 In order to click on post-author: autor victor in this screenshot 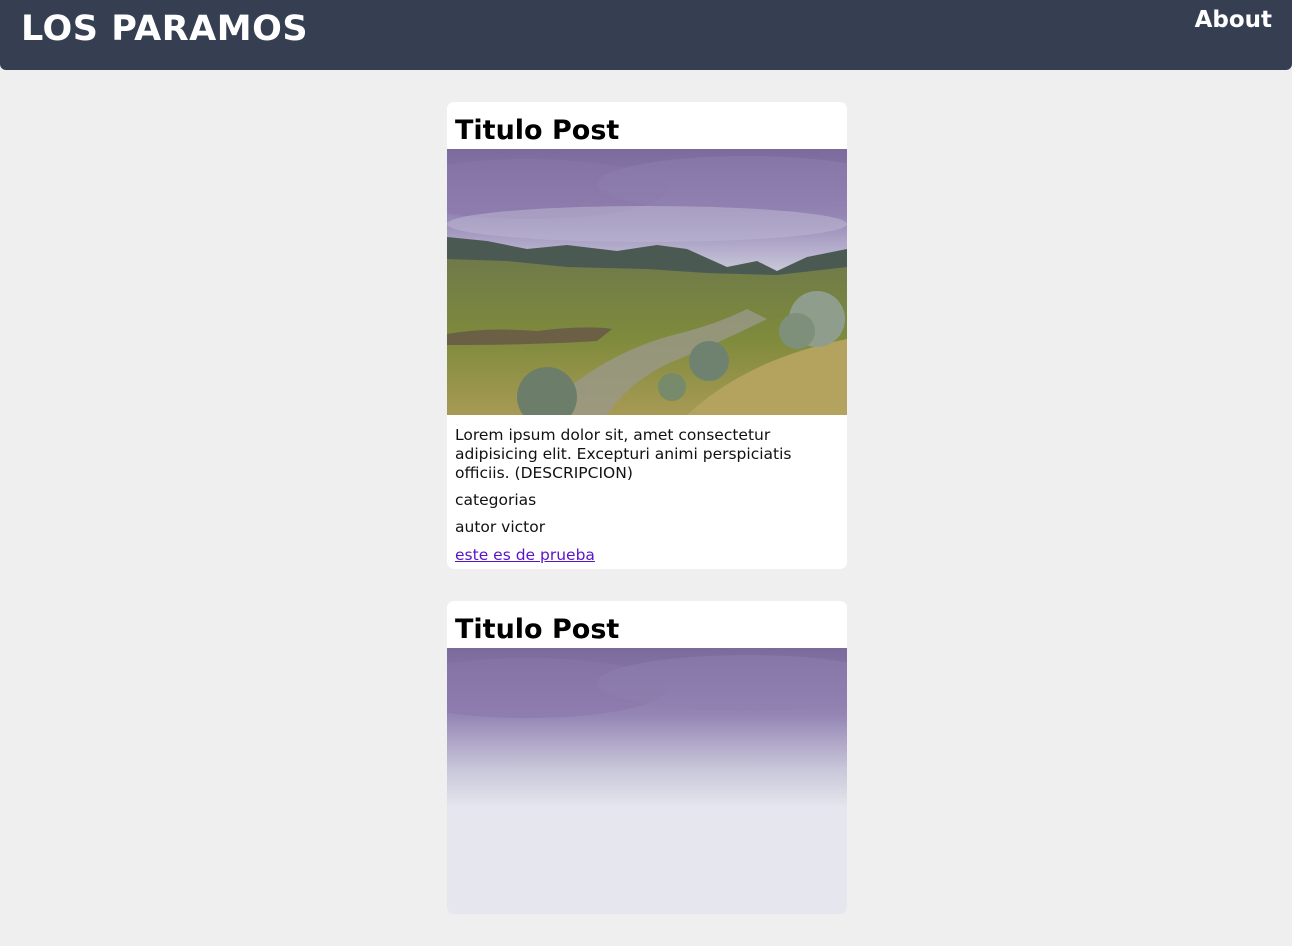, I will do `click(500, 527)`.